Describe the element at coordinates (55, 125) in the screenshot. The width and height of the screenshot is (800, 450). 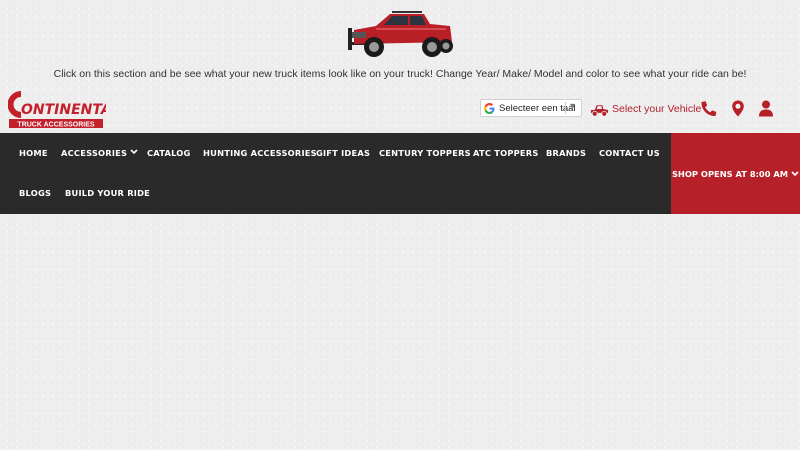
I see `svg-text: TRUCK ACCESSORIES` at that location.